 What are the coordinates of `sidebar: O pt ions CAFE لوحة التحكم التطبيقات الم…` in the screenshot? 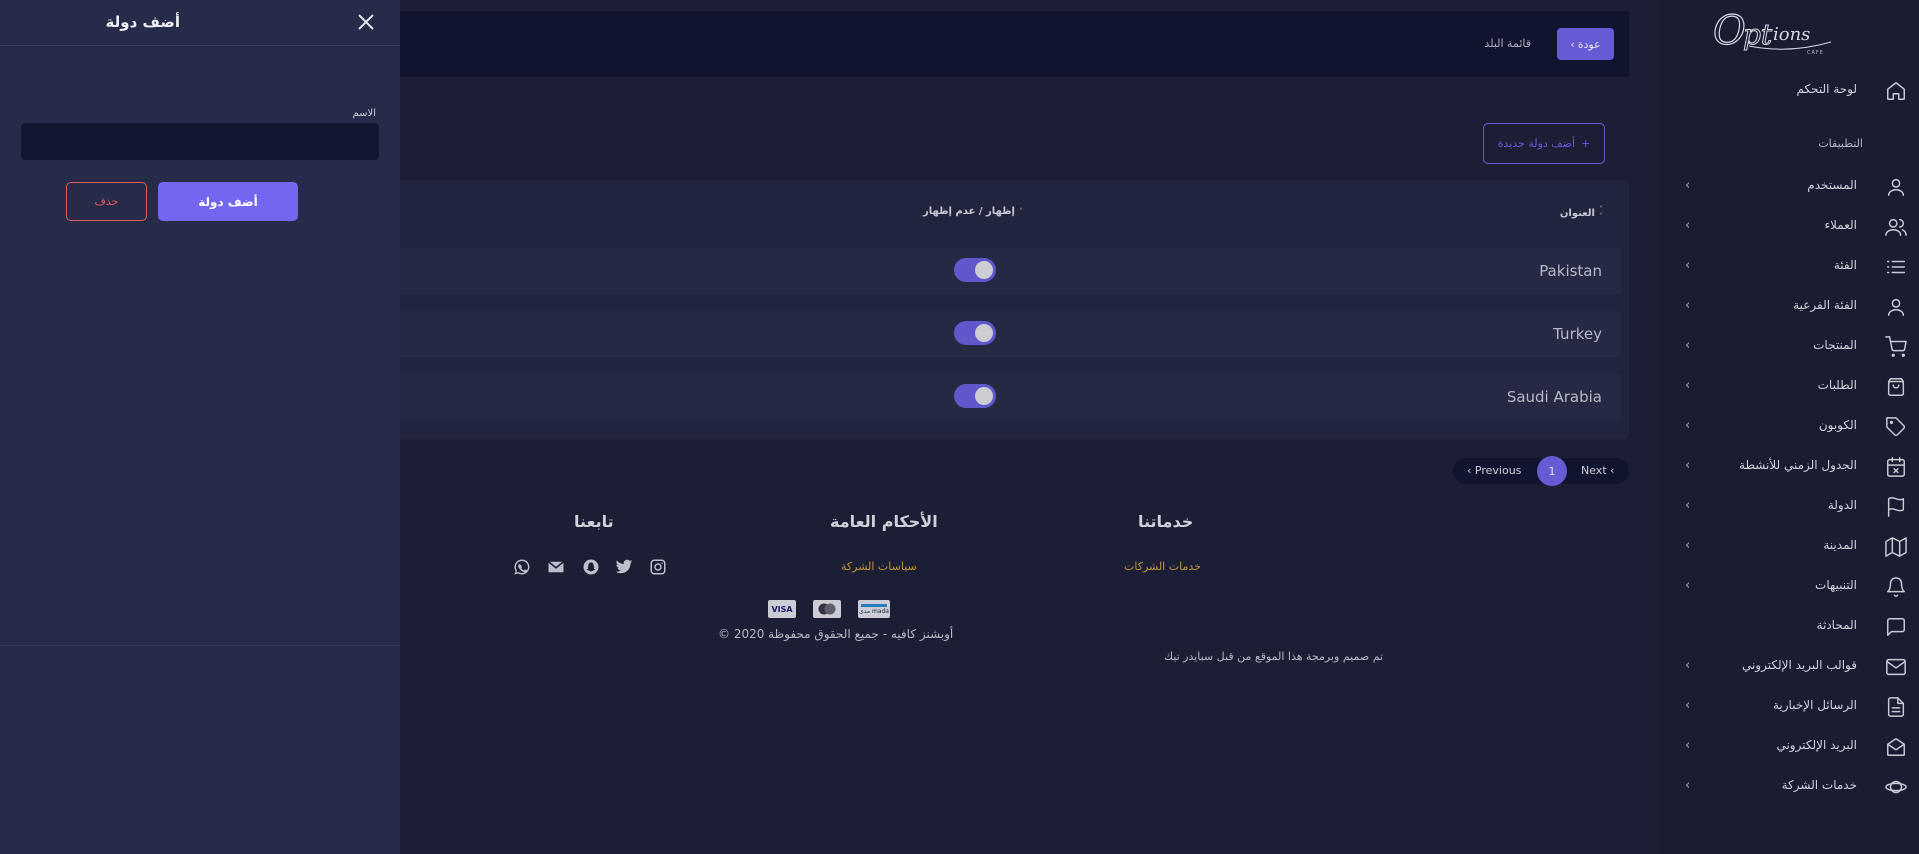 It's located at (1789, 427).